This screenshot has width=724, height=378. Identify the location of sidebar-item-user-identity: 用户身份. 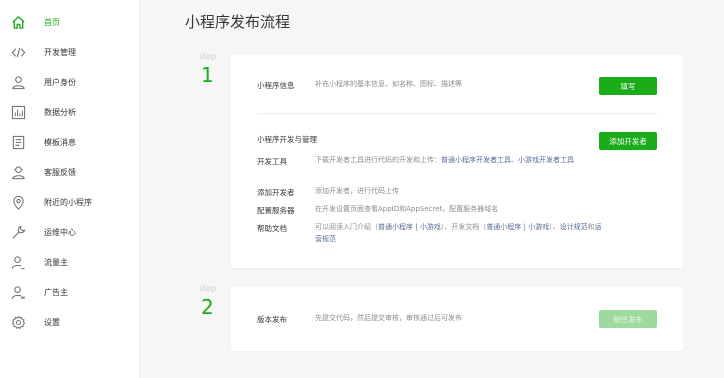
(70, 82).